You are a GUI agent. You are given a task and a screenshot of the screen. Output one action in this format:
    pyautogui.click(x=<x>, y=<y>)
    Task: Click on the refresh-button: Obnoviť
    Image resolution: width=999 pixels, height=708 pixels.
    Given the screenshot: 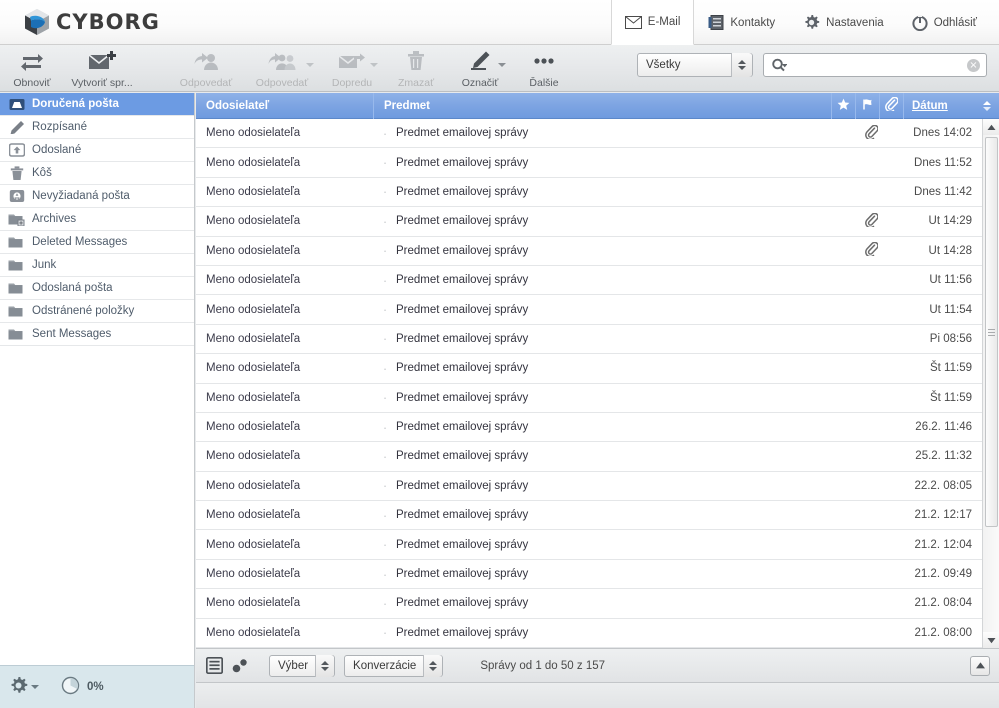 What is the action you would take?
    pyautogui.click(x=32, y=68)
    